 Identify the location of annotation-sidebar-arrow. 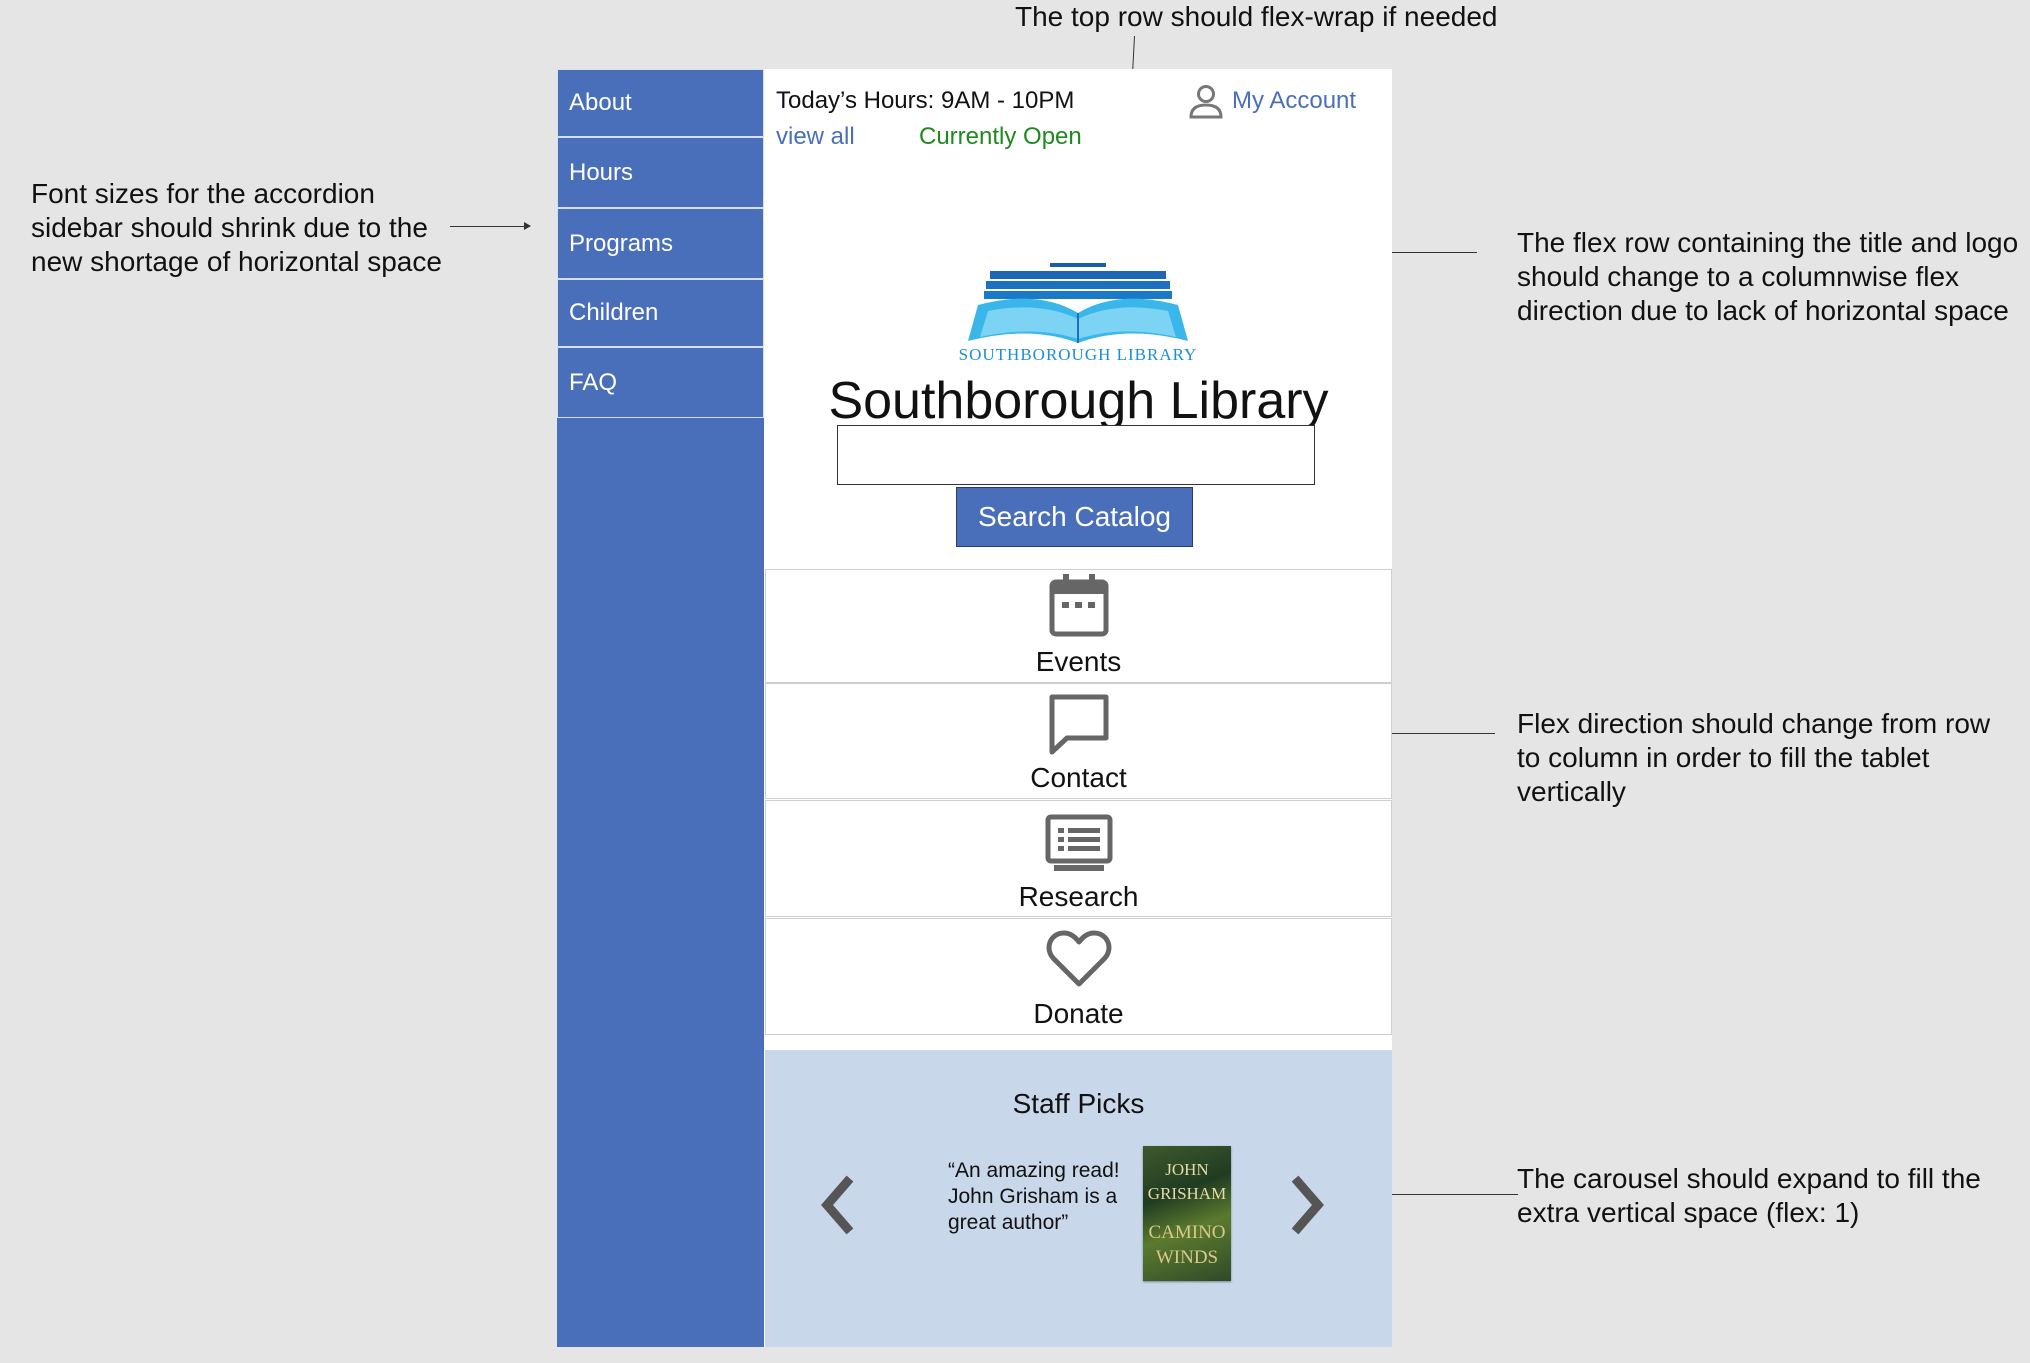
(490, 226).